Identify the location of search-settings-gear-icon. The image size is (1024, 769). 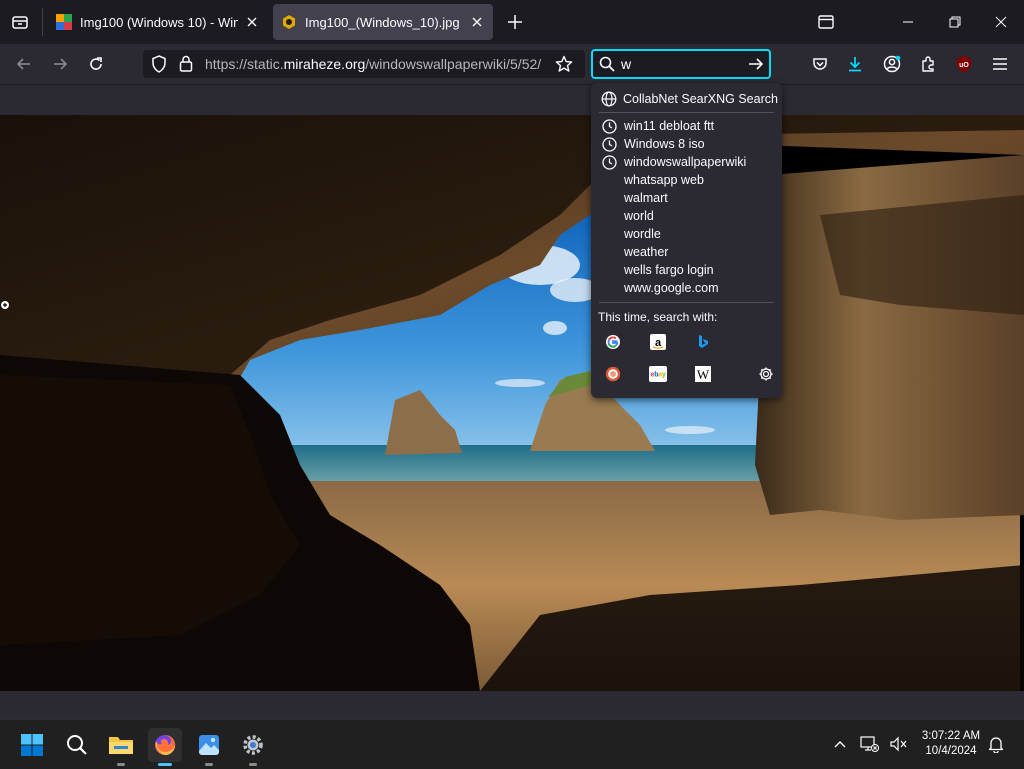
(766, 374).